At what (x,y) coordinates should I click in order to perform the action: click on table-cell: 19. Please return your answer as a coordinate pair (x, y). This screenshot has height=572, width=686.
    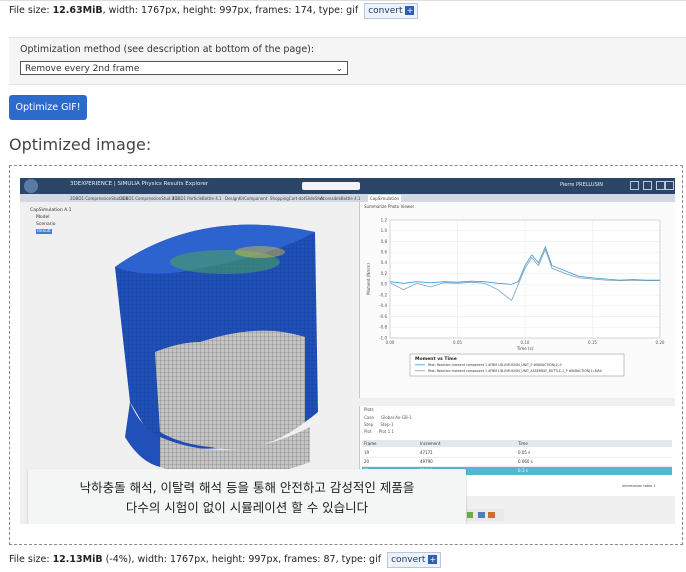
    Looking at the image, I should click on (367, 452).